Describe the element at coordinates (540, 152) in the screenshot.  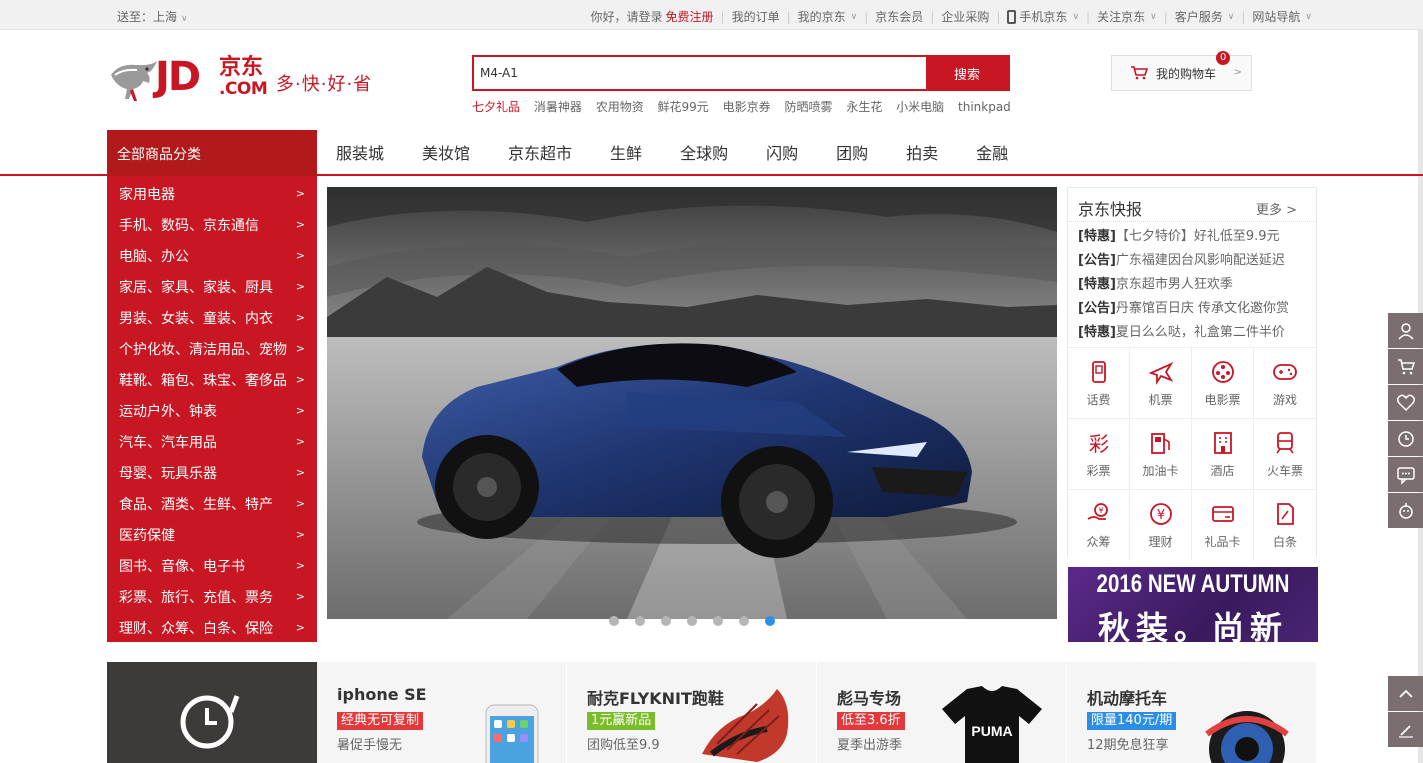
I see `nav-item: 京东超市` at that location.